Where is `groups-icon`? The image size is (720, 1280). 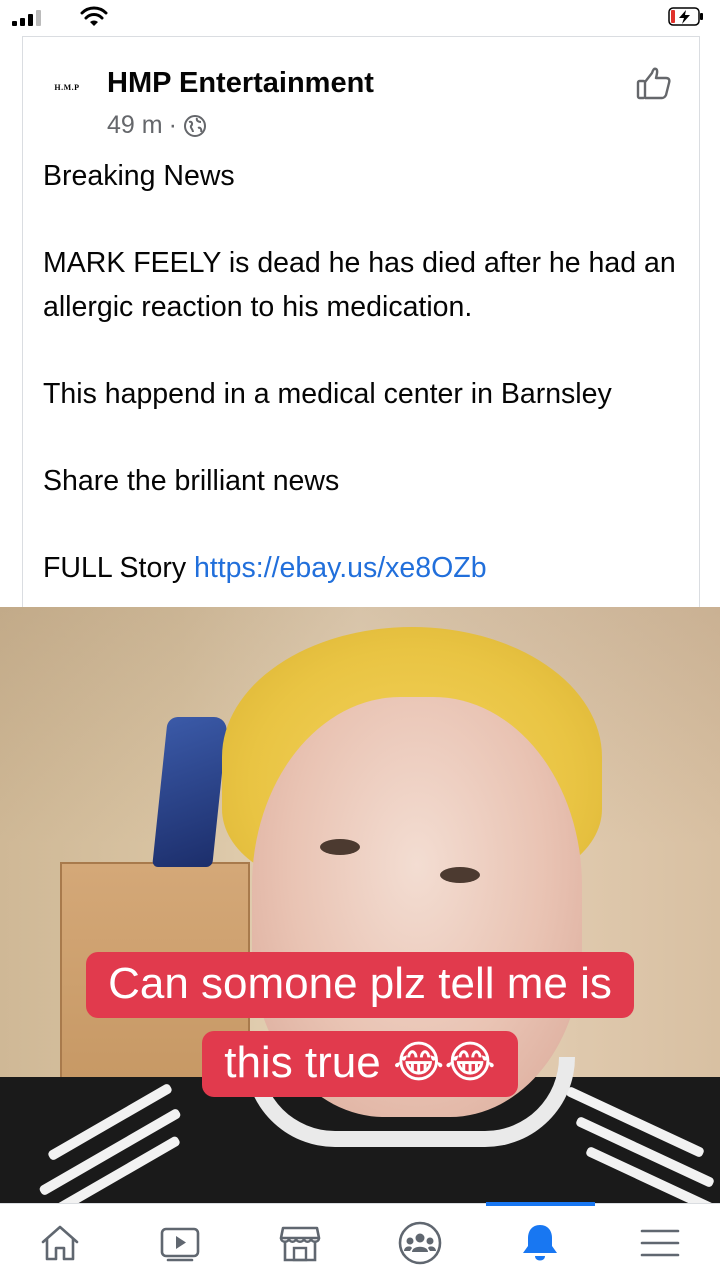 groups-icon is located at coordinates (420, 1242).